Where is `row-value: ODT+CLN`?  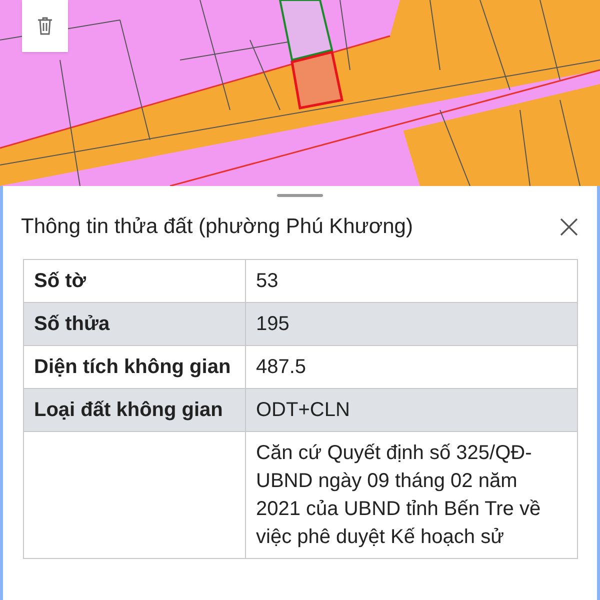 row-value: ODT+CLN is located at coordinates (412, 409).